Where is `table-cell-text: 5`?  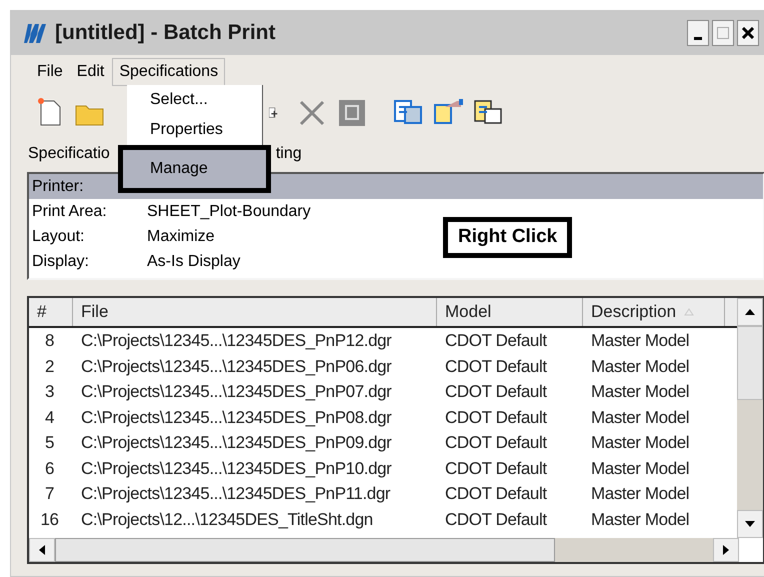
table-cell-text: 5 is located at coordinates (50, 443).